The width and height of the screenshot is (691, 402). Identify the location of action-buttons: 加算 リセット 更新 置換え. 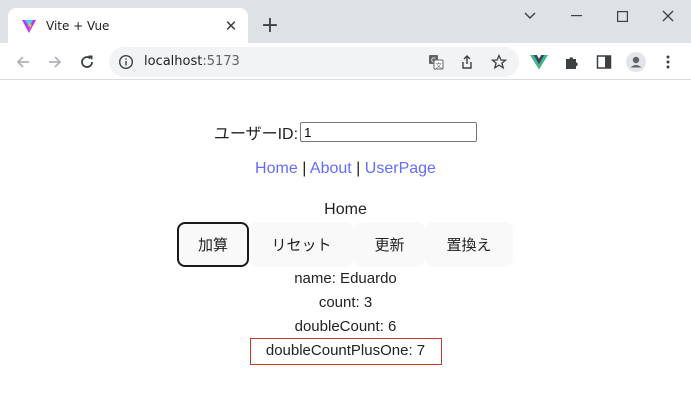
(345, 244).